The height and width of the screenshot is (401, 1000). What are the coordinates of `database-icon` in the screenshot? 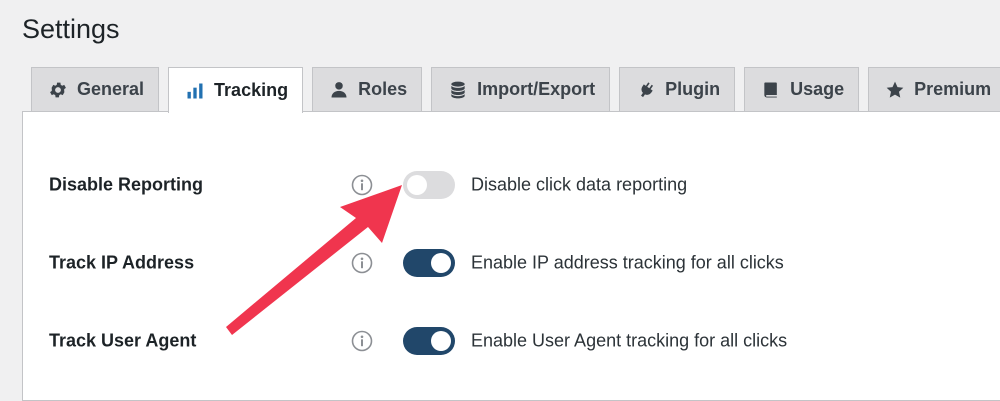 It's located at (458, 89).